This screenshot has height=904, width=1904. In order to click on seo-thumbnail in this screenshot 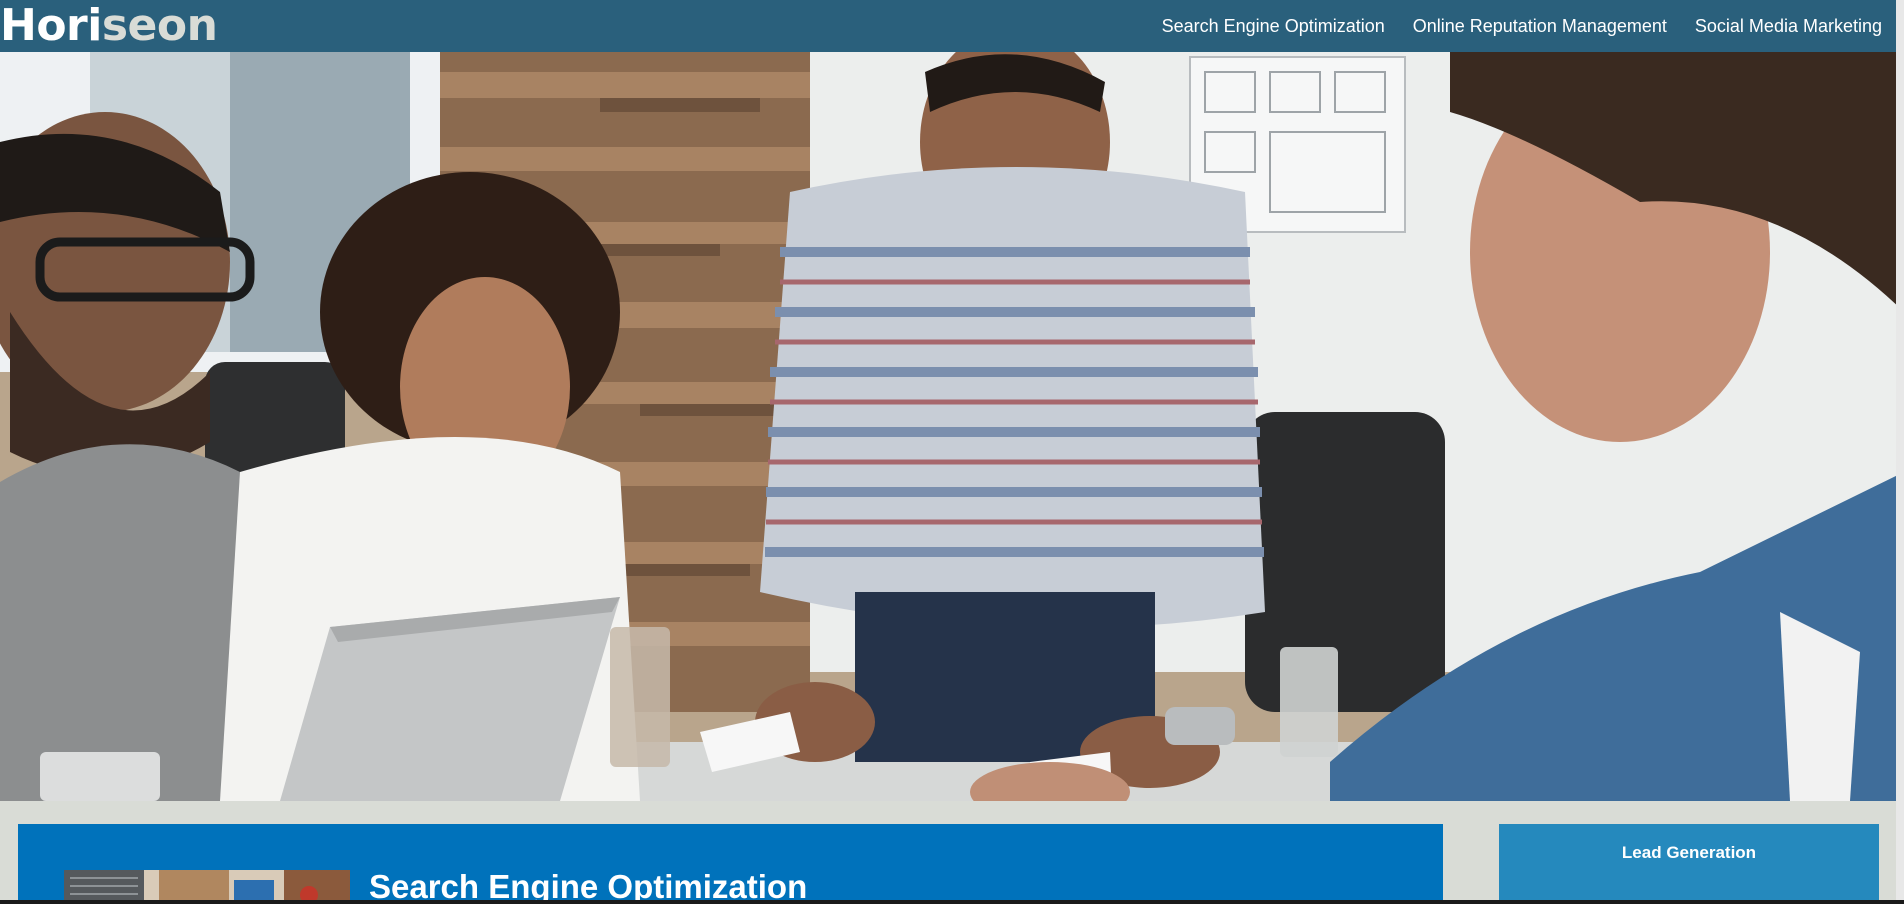, I will do `click(207, 887)`.